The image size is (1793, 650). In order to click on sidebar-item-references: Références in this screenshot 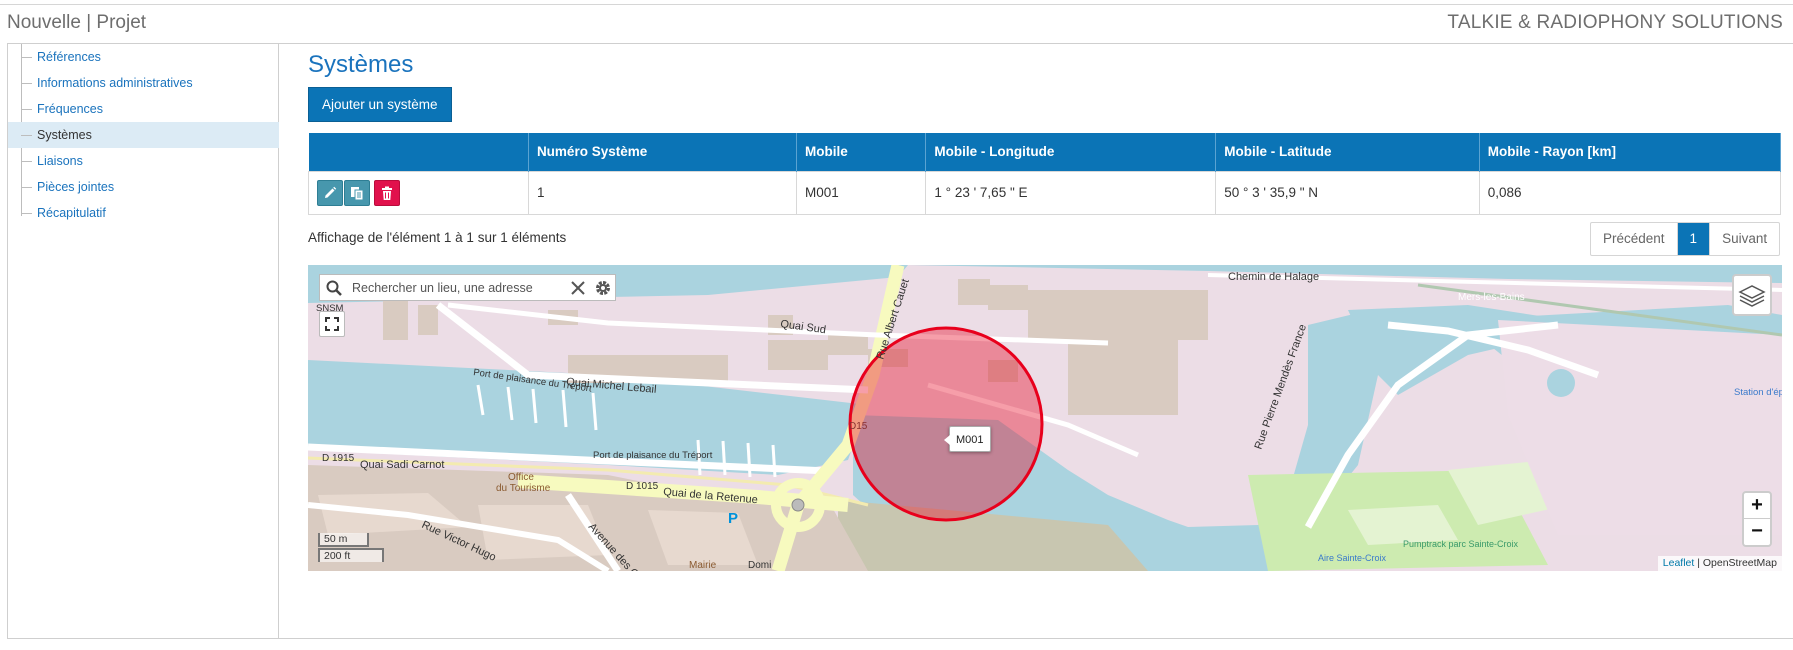, I will do `click(143, 57)`.